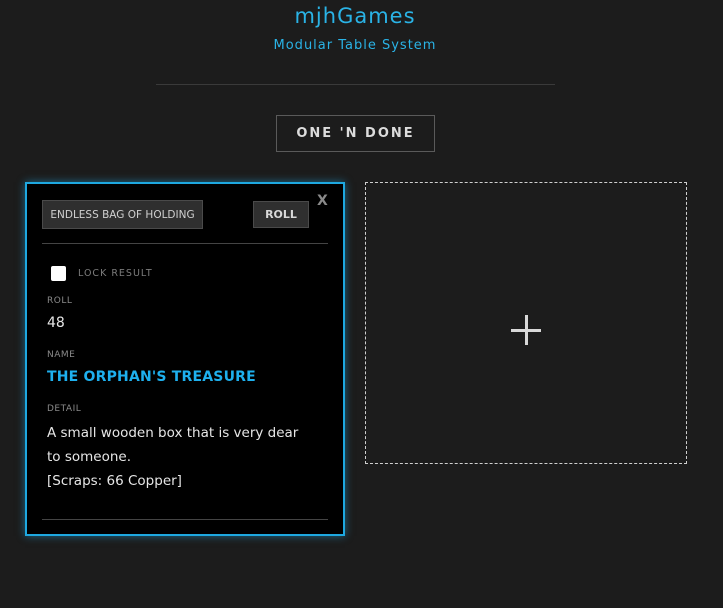  What do you see at coordinates (58, 273) in the screenshot?
I see `lock-result-checkbox` at bounding box center [58, 273].